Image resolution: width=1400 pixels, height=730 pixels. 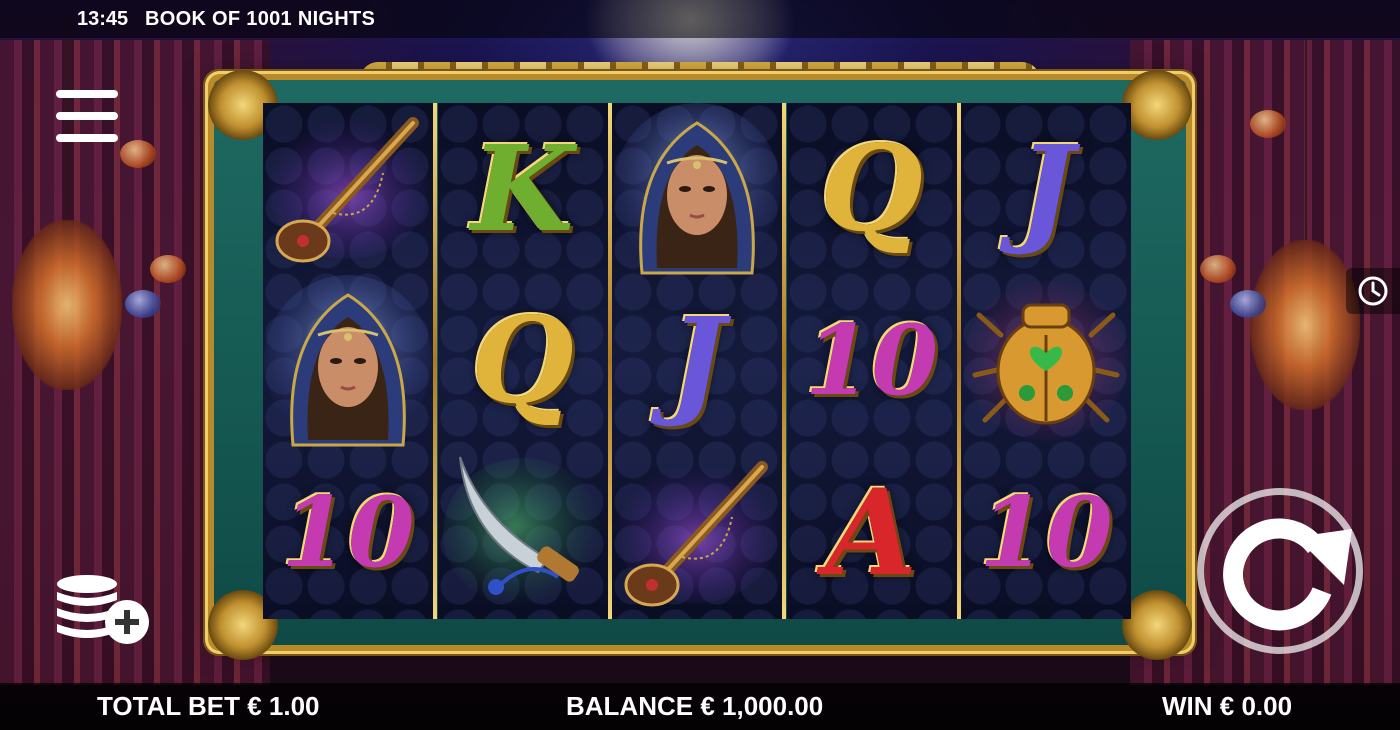 I want to click on reel-5: J 10, so click(x=1046, y=361).